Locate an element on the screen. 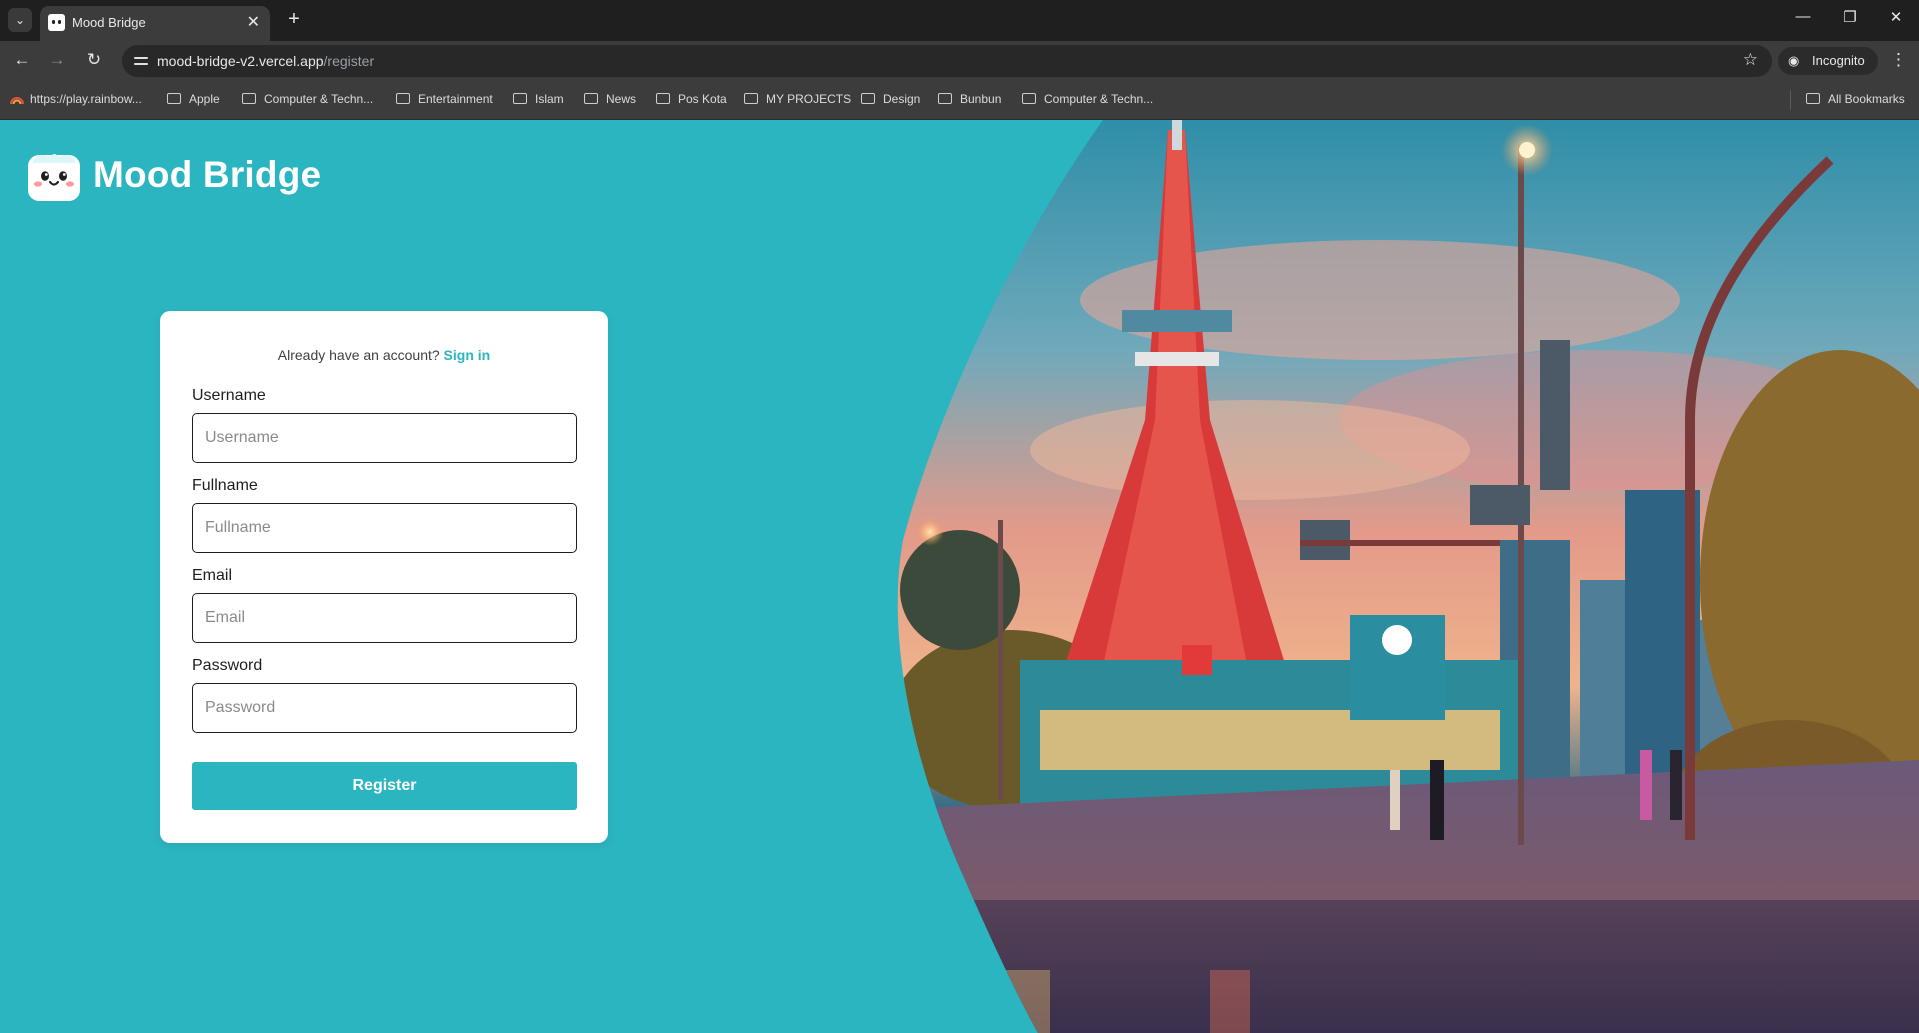 The height and width of the screenshot is (1033, 1919). bookmark-folder: Bunbun is located at coordinates (969, 101).